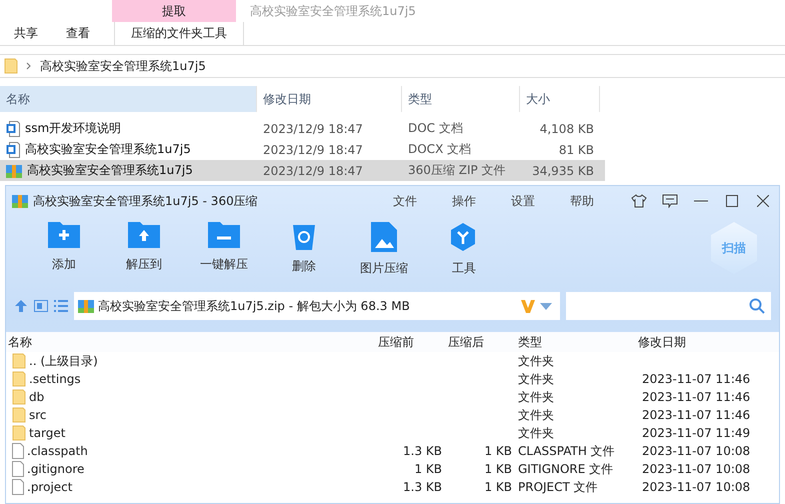 The height and width of the screenshot is (504, 785). I want to click on maximize-icon, so click(732, 201).